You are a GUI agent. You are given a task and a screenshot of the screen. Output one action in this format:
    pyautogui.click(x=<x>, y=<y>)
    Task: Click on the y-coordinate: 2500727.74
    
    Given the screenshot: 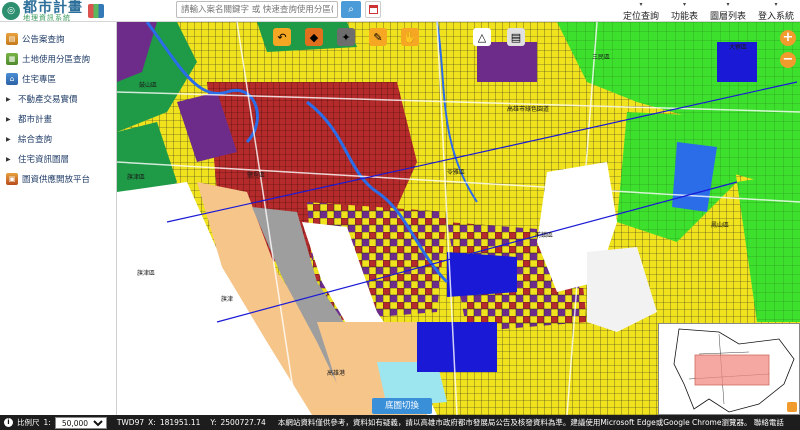 What is the action you would take?
    pyautogui.click(x=243, y=422)
    